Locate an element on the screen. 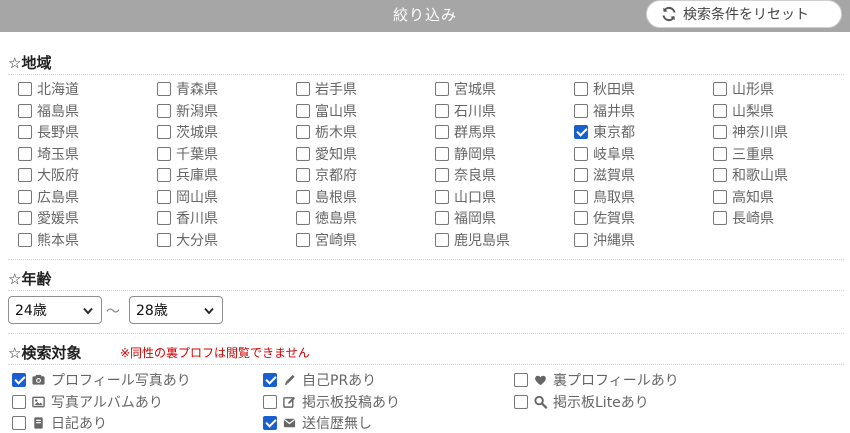  prefecture-option: 鳥取県 is located at coordinates (604, 197).